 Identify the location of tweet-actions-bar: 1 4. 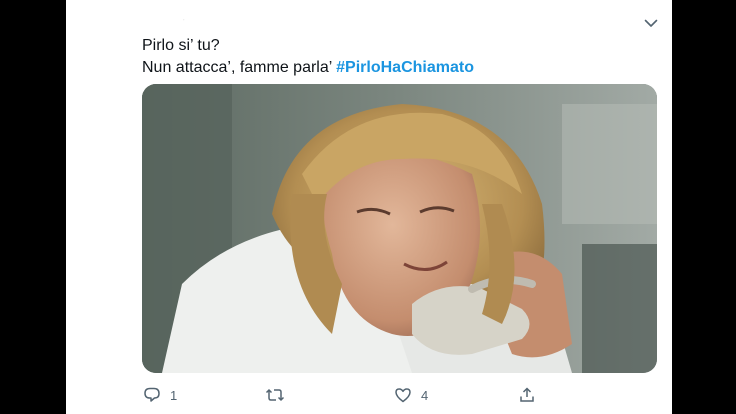
(369, 396).